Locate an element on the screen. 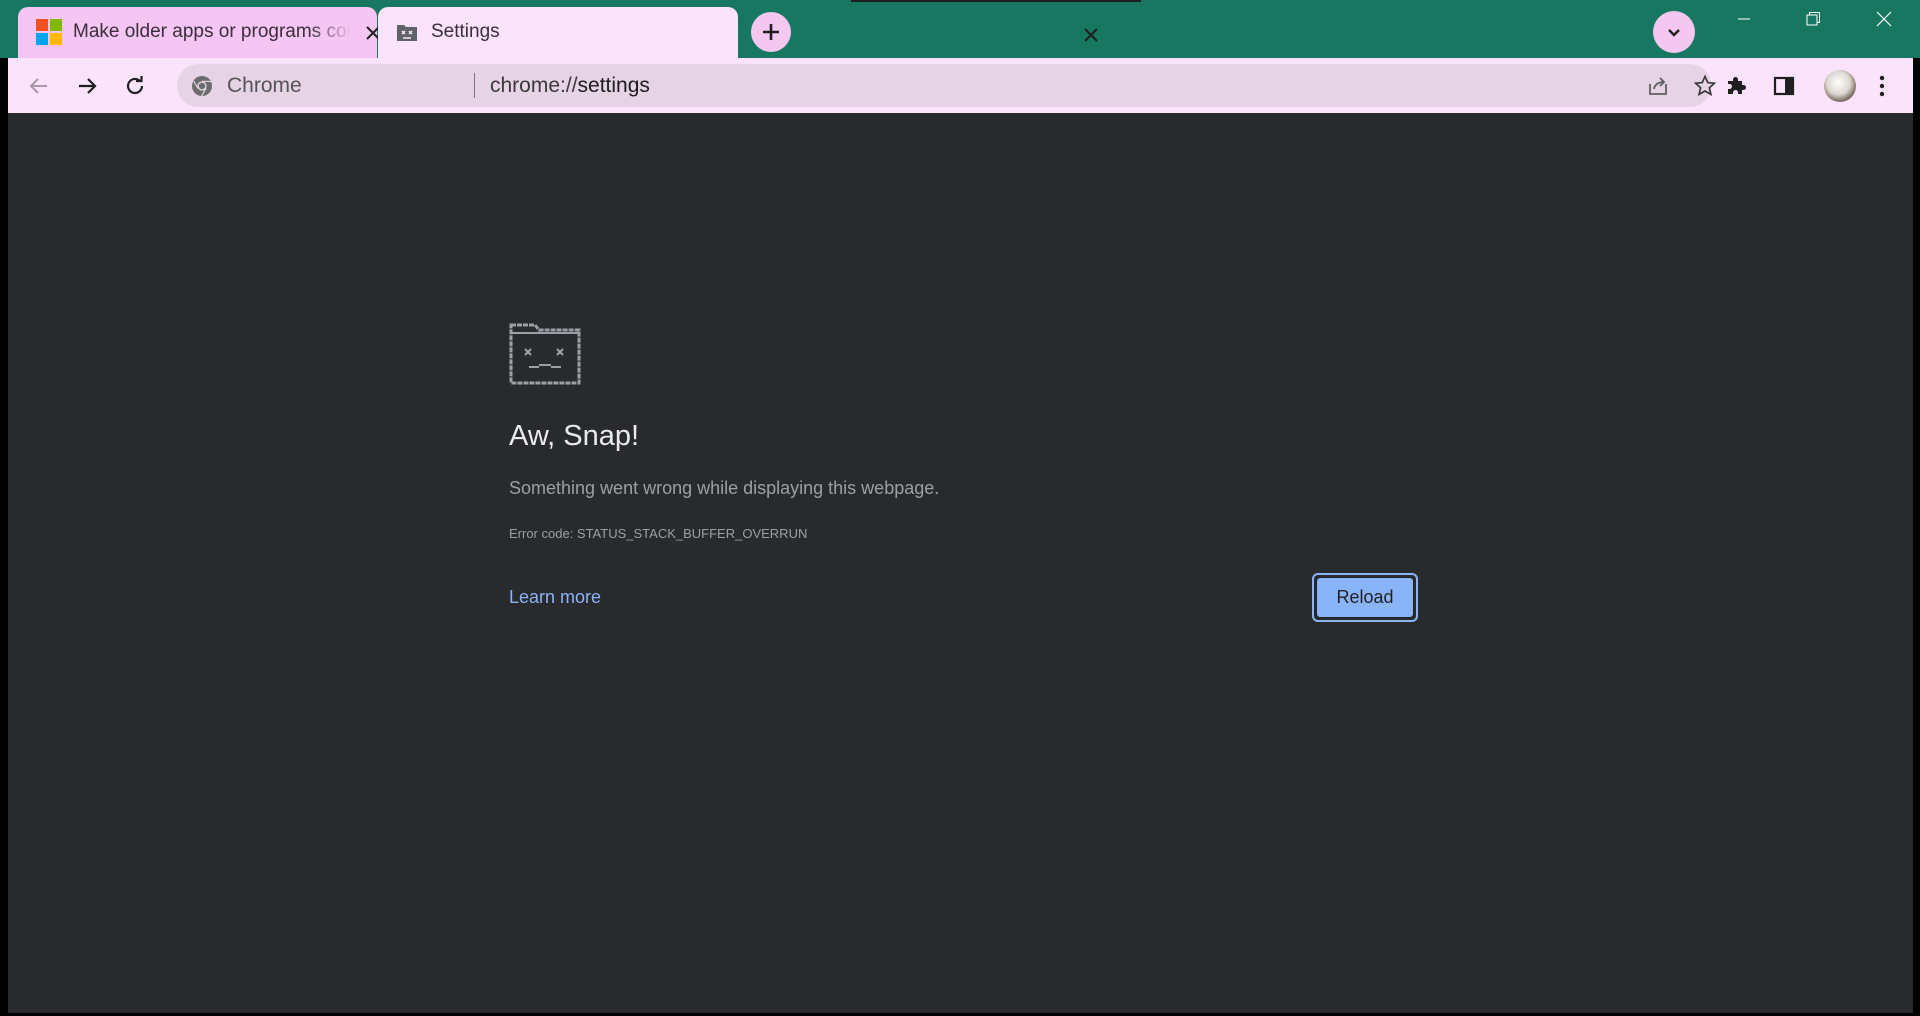 Image resolution: width=1920 pixels, height=1016 pixels. learn-more-link: Learn more is located at coordinates (555, 597).